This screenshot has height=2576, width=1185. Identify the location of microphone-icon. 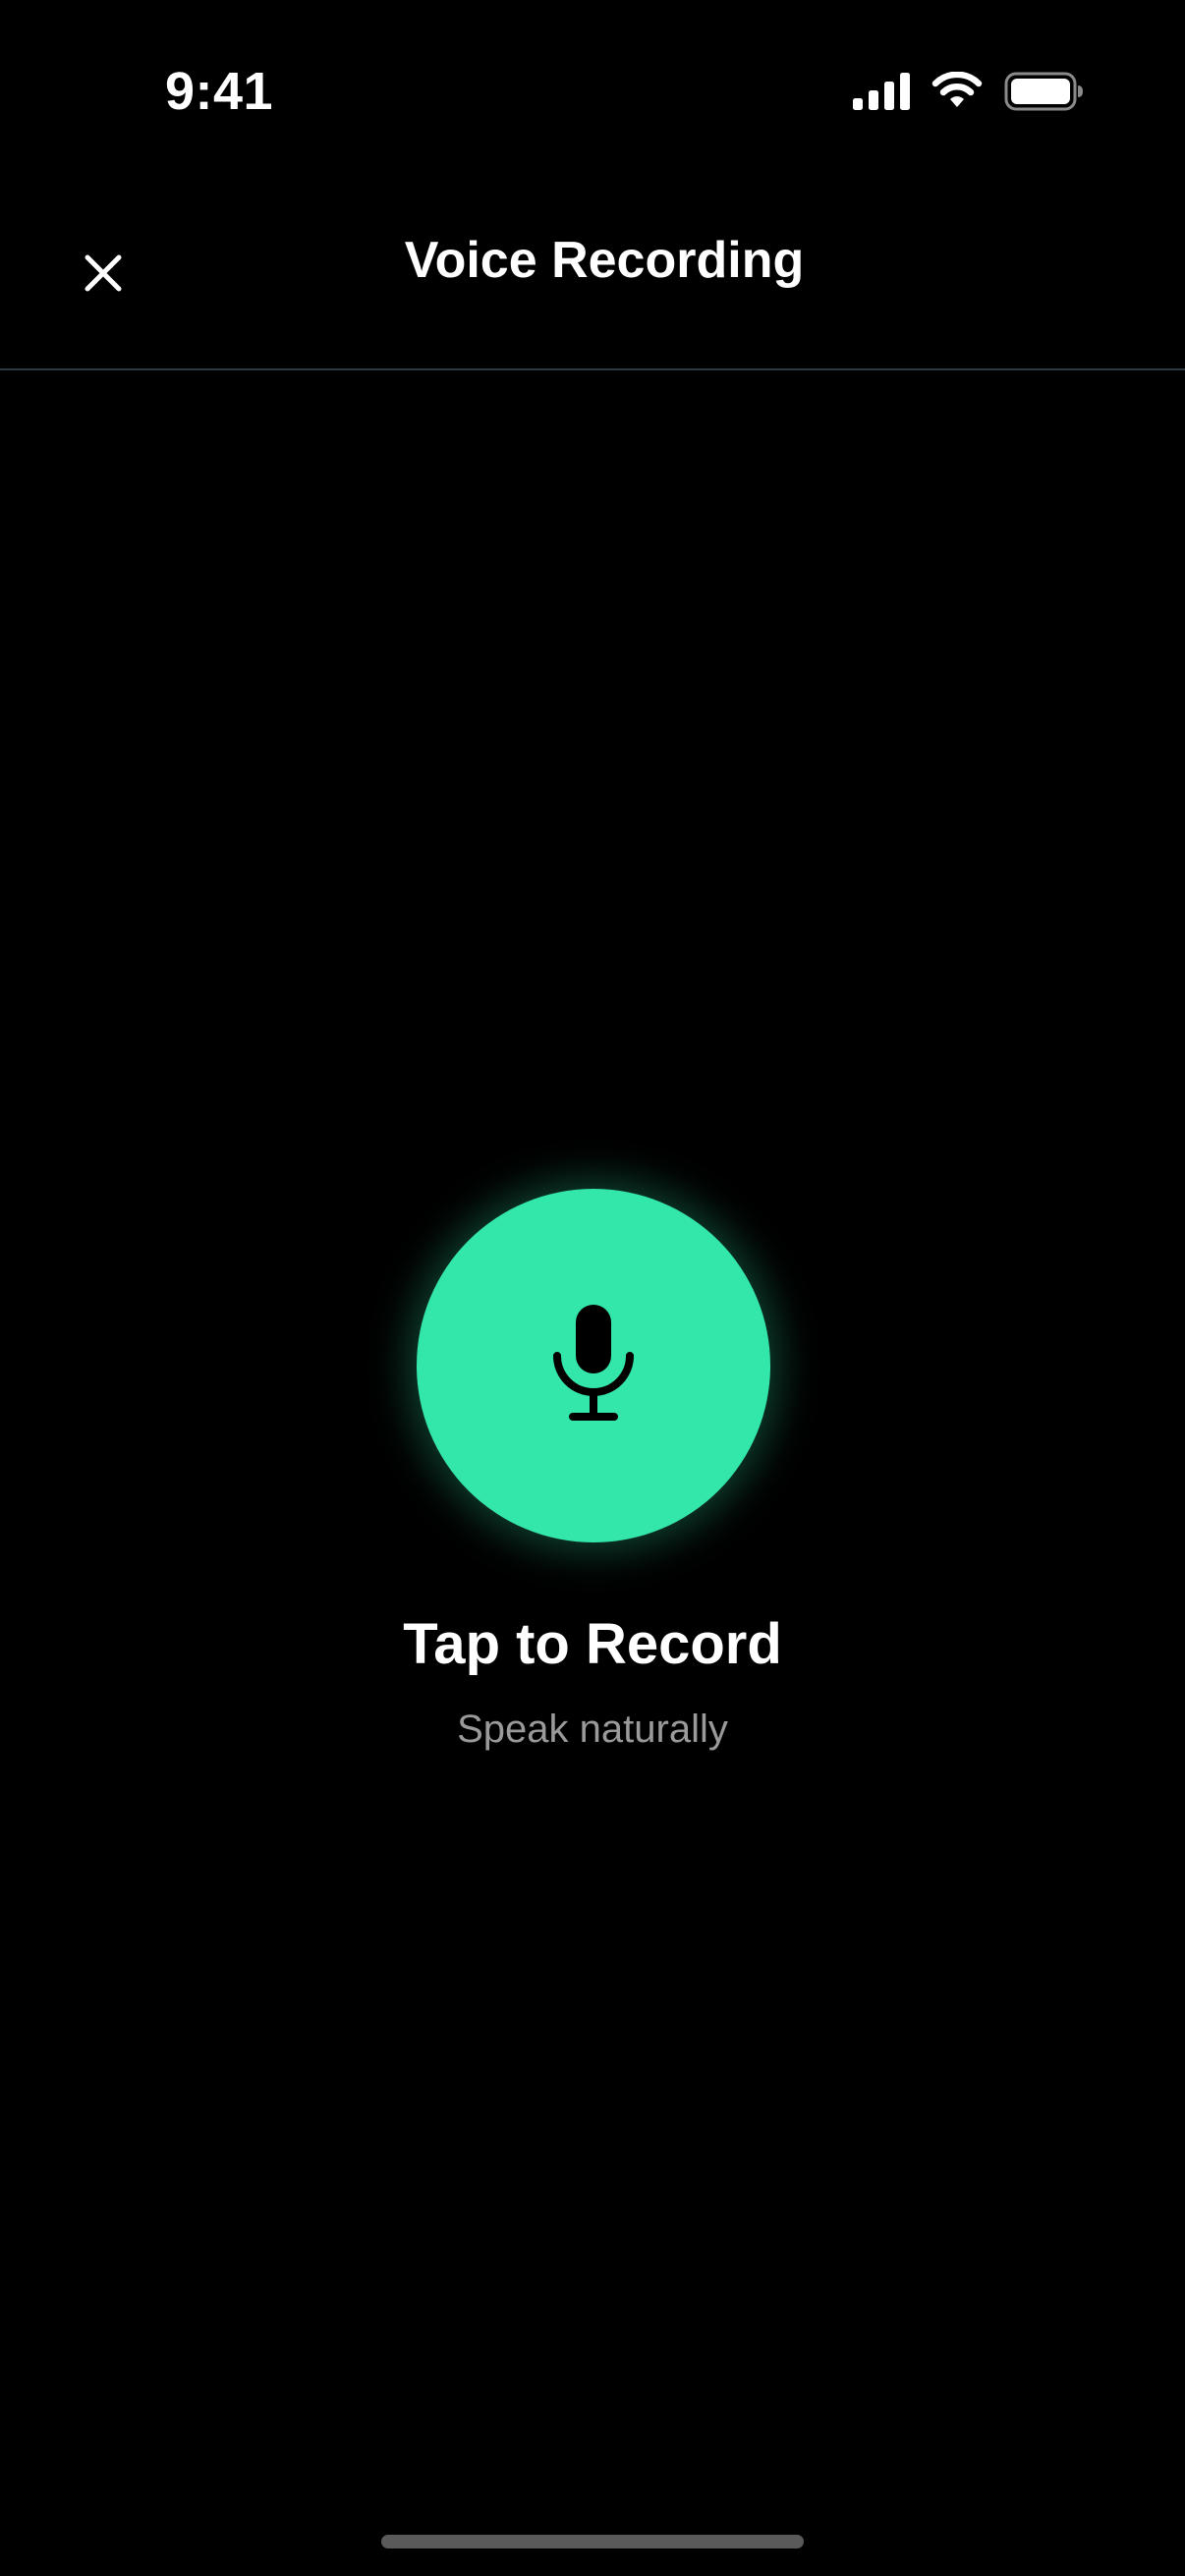
(594, 1366).